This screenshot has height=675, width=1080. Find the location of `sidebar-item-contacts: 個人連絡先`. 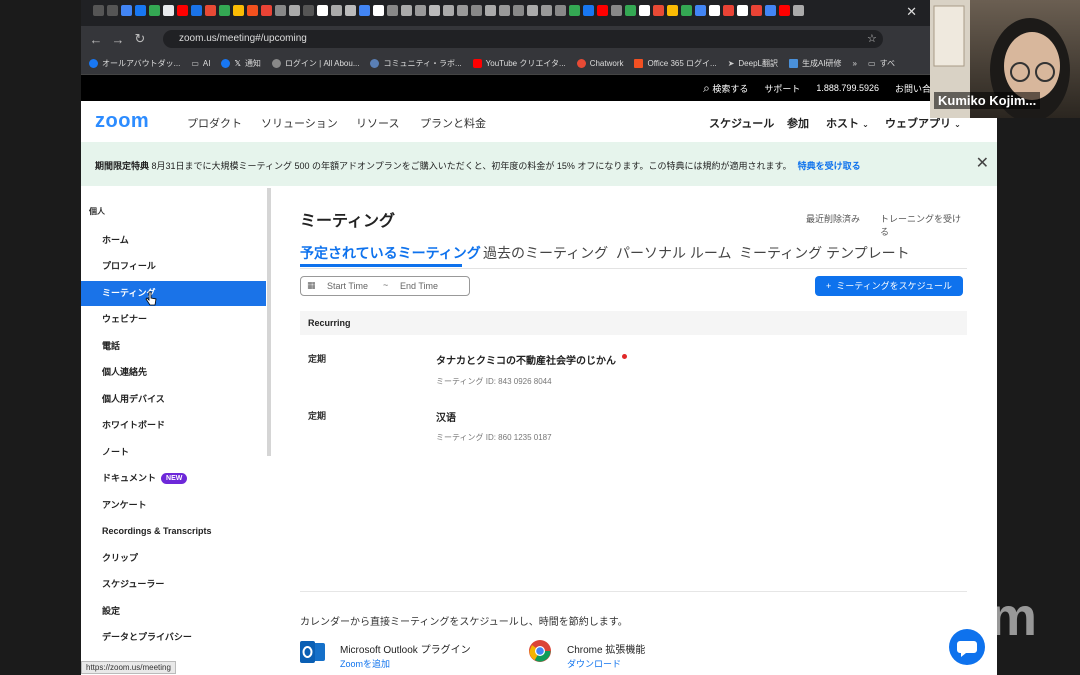

sidebar-item-contacts: 個人連絡先 is located at coordinates (173, 372).